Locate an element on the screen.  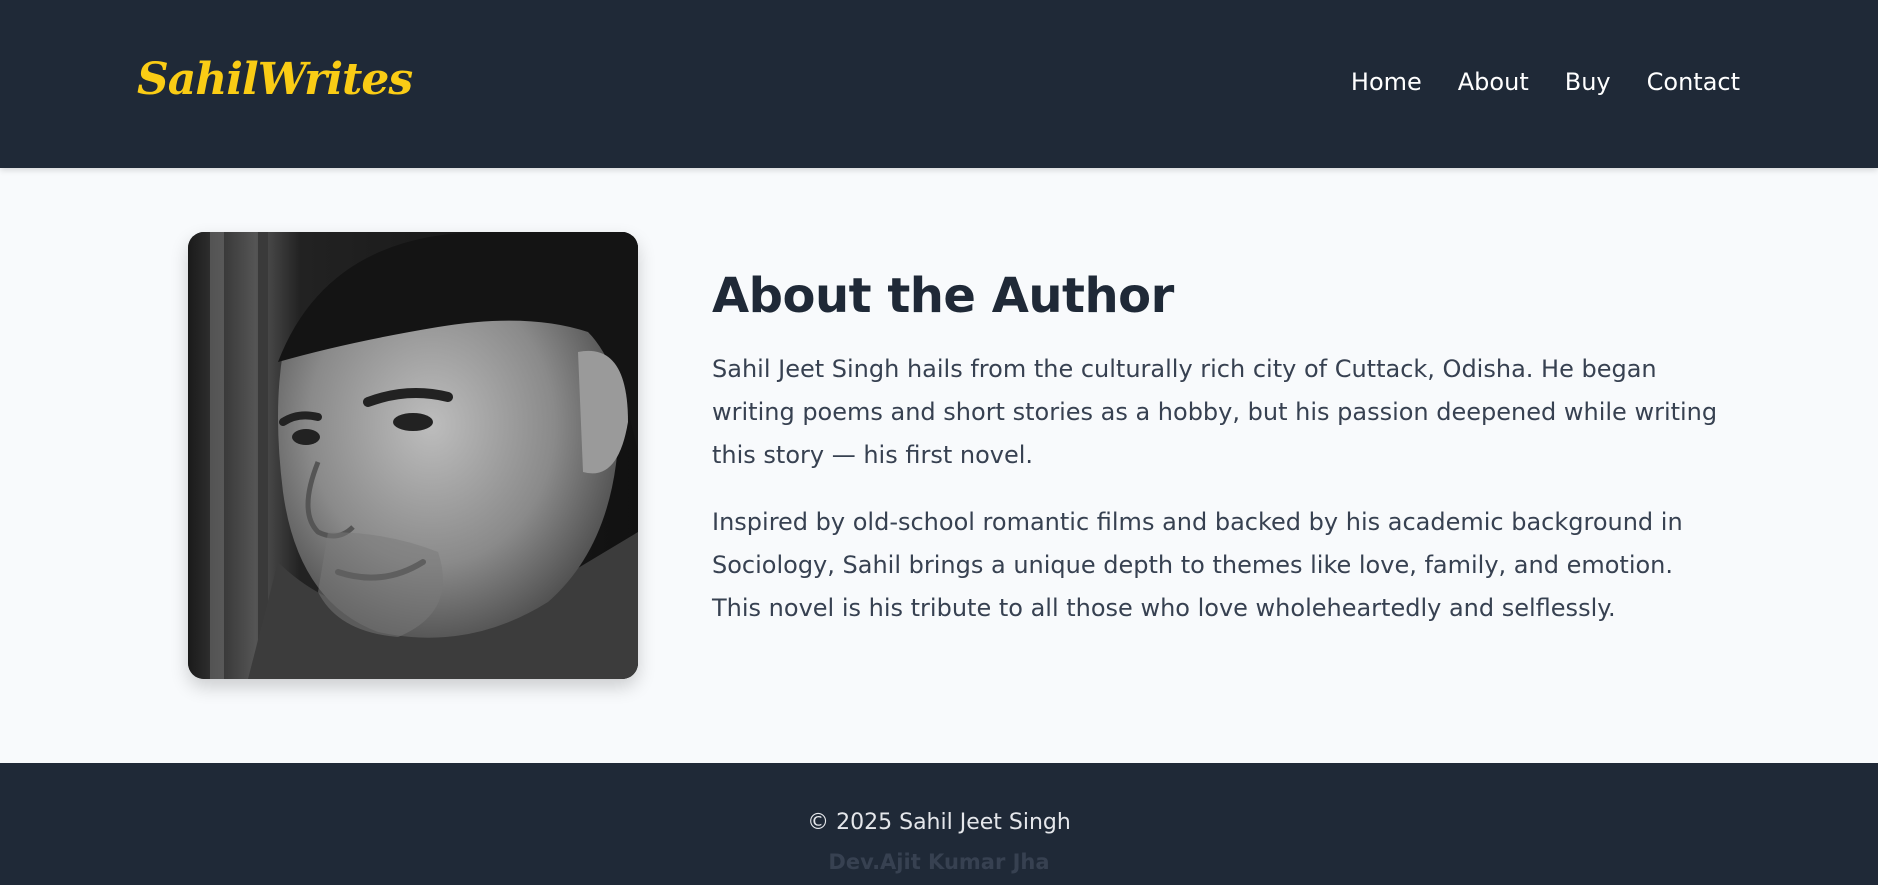
nav-link-home: Home is located at coordinates (1386, 82).